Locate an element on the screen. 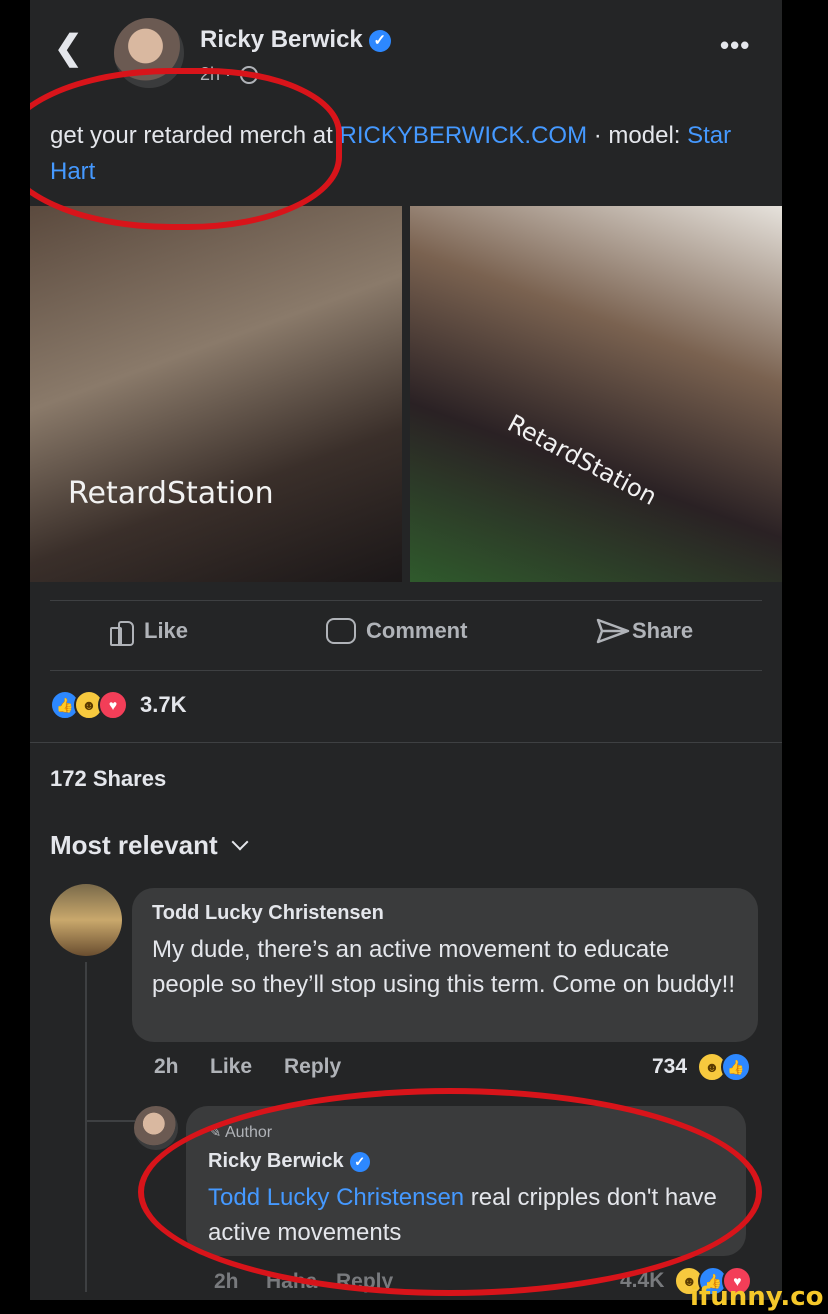 This screenshot has height=1314, width=828. author-name: Ricky Berwick ✓ is located at coordinates (295, 40).